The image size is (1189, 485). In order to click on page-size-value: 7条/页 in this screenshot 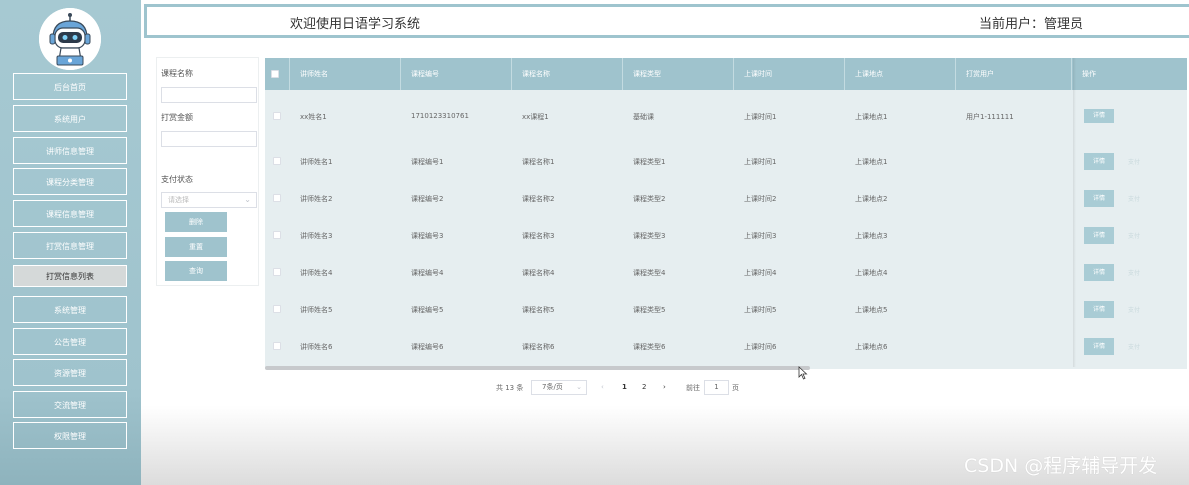, I will do `click(552, 387)`.